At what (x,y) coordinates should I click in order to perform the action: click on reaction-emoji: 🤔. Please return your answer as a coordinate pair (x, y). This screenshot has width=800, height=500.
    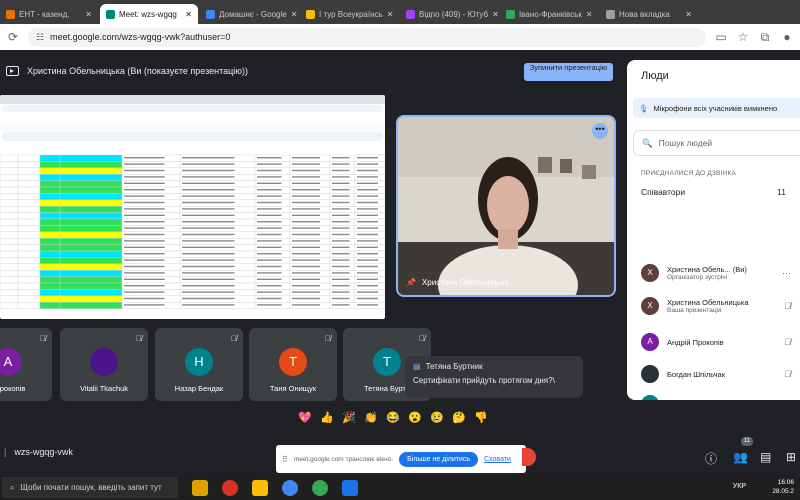
    Looking at the image, I should click on (459, 418).